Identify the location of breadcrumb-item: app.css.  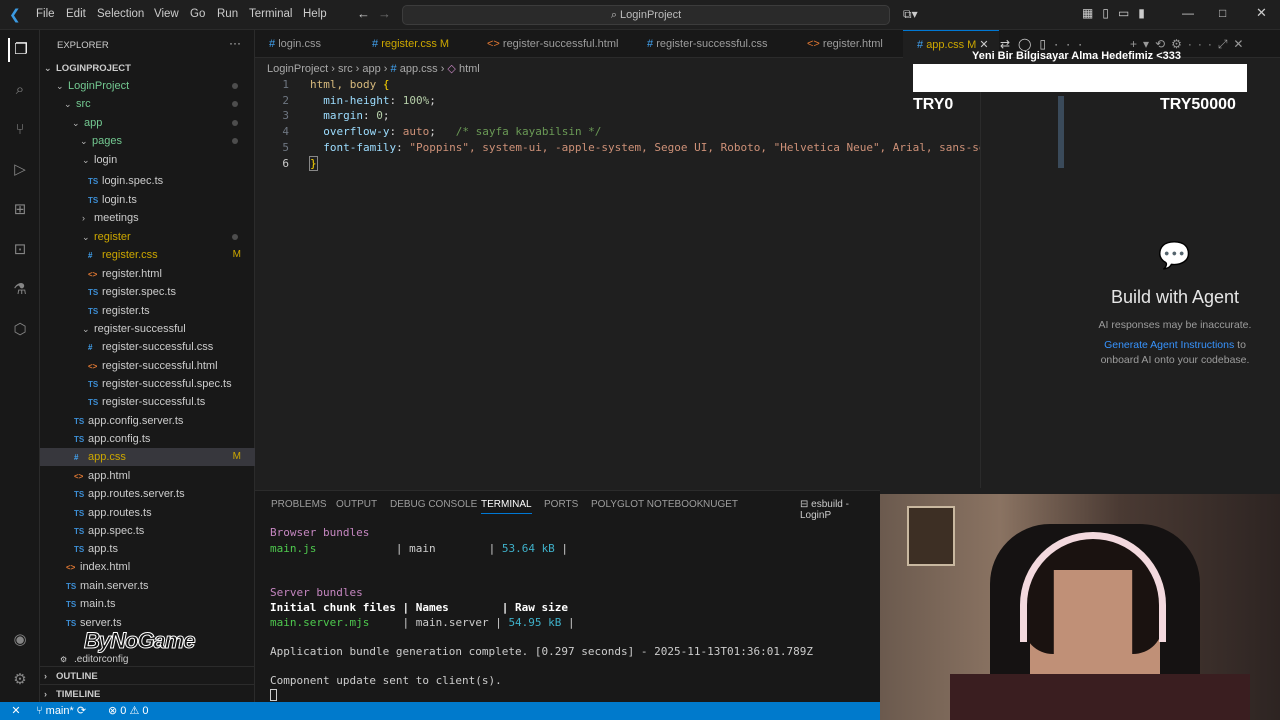
(419, 69).